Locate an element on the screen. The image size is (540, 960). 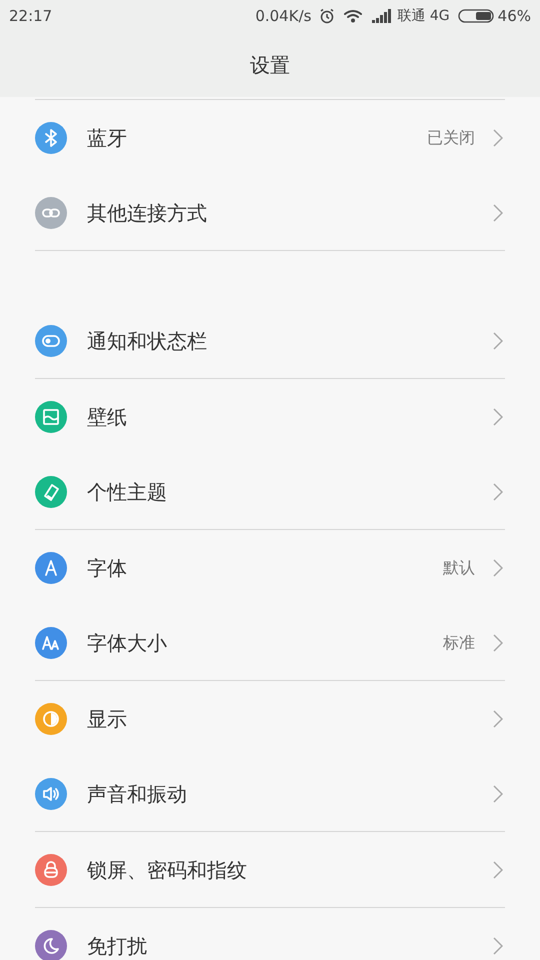
signal-icon is located at coordinates (381, 16).